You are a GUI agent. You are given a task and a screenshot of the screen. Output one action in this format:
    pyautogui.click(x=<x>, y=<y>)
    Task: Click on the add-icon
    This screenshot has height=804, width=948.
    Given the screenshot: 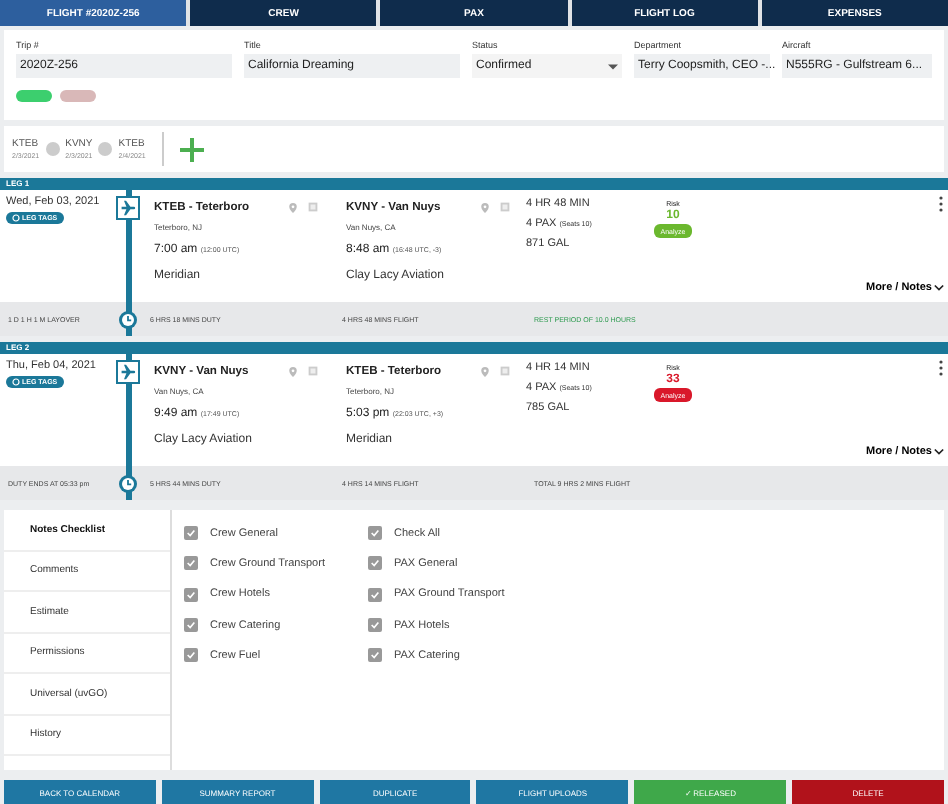 What is the action you would take?
    pyautogui.click(x=191, y=149)
    